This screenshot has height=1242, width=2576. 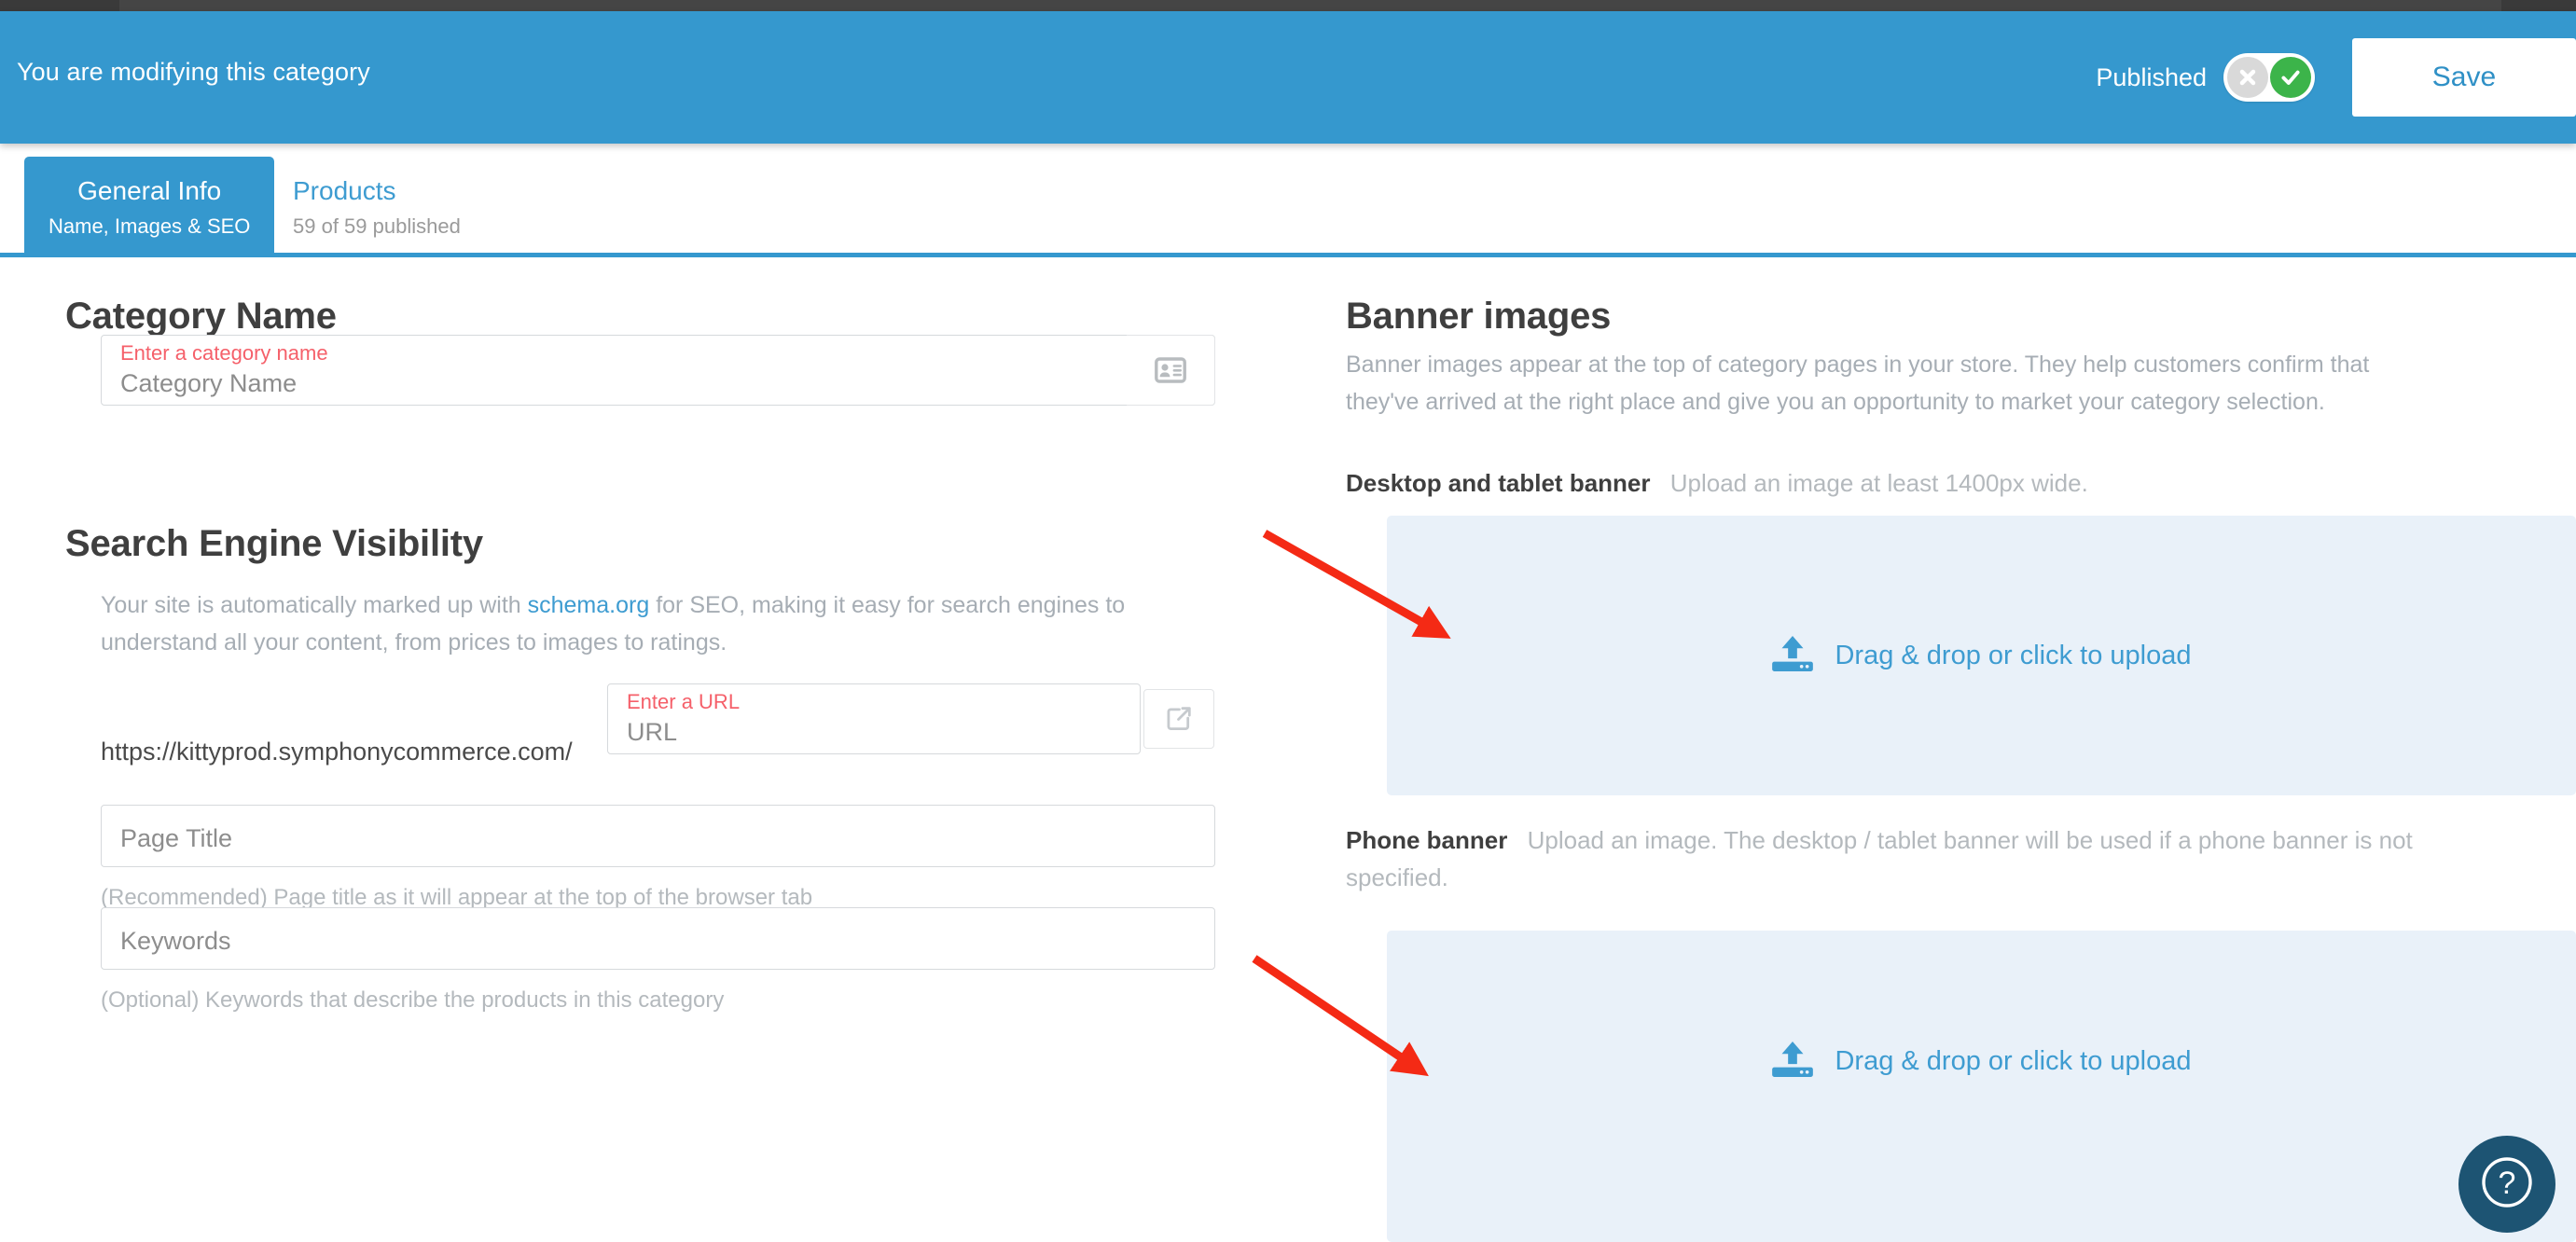 What do you see at coordinates (2013, 655) in the screenshot?
I see `desktop-banner-dropzone-text: Drag & drop or click to upload` at bounding box center [2013, 655].